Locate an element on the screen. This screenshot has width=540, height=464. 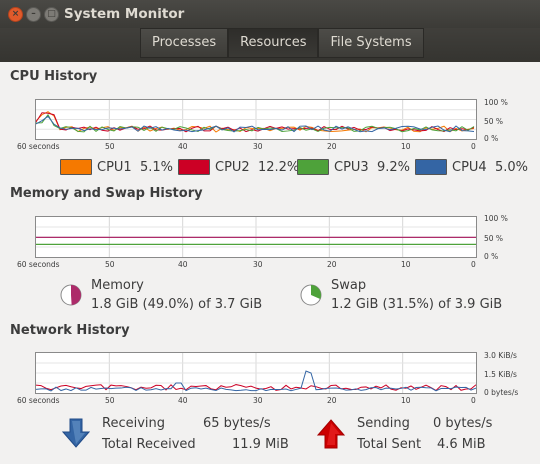
tab-bar: Processes Resources File Systems is located at coordinates (282, 43).